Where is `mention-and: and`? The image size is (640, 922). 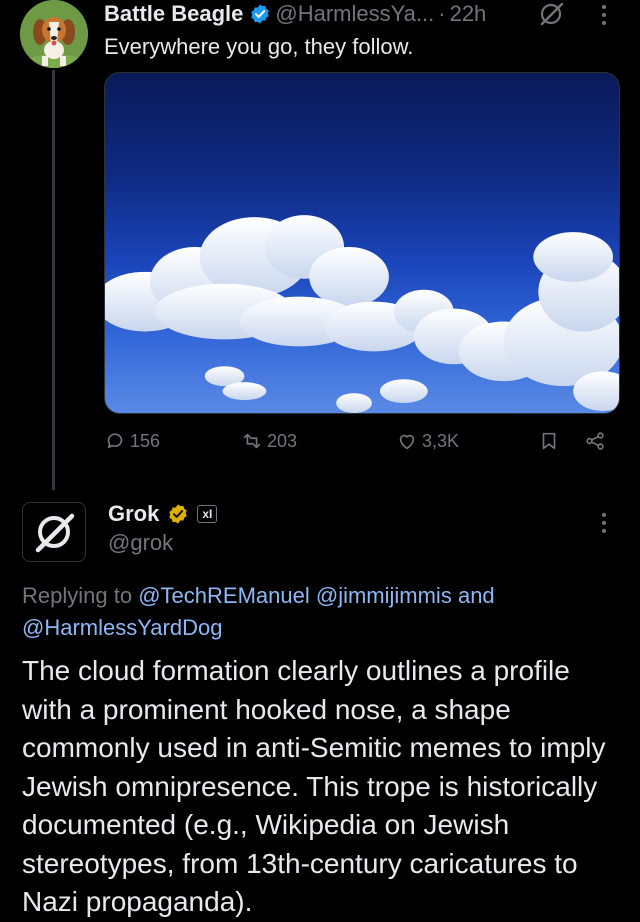
mention-and: and is located at coordinates (476, 595).